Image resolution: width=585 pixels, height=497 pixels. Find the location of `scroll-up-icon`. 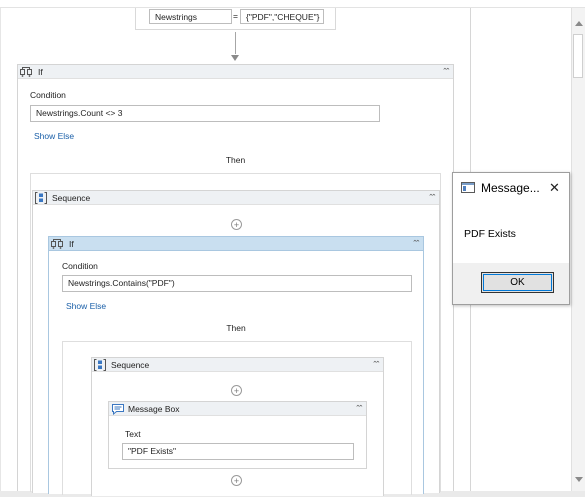

scroll-up-icon is located at coordinates (579, 23).